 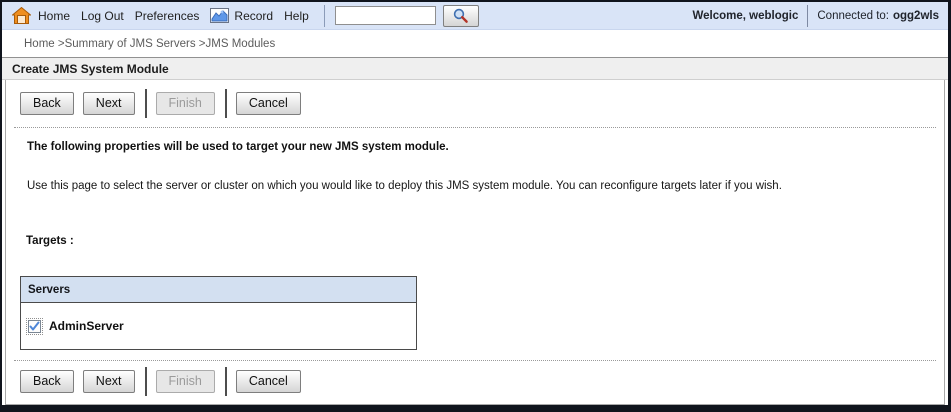 I want to click on adminserver-checkbox, so click(x=34, y=326).